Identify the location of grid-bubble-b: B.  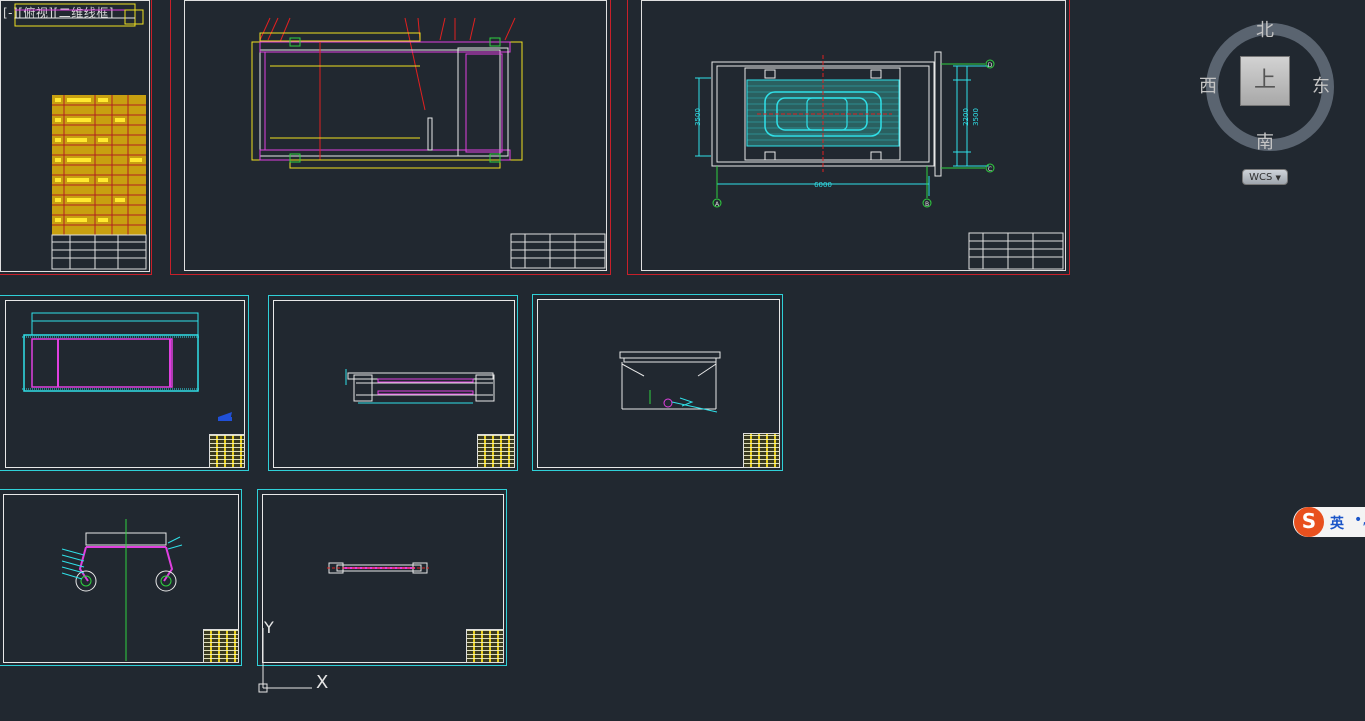
(927, 204).